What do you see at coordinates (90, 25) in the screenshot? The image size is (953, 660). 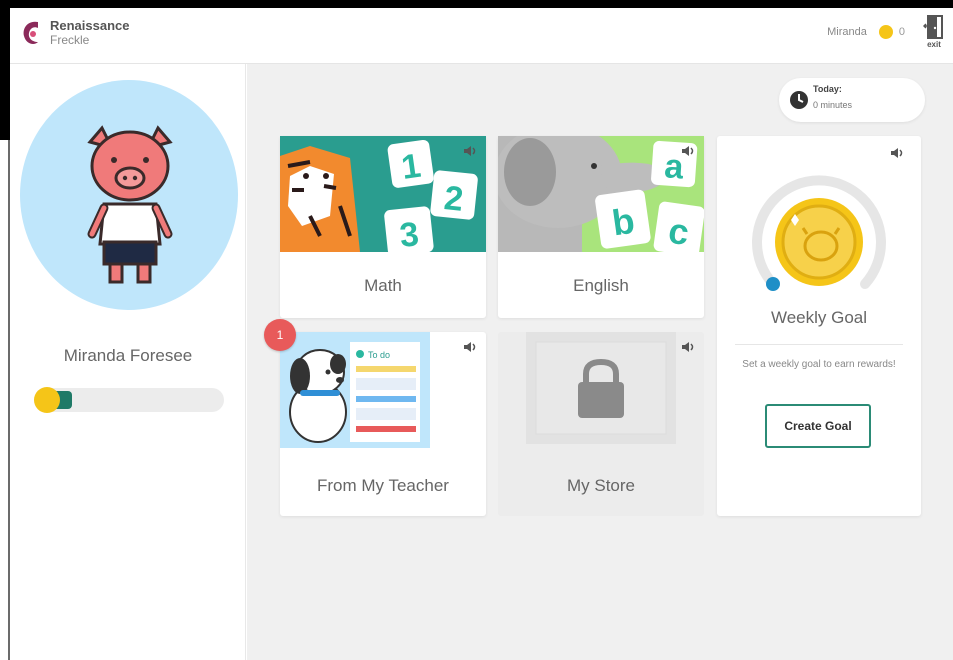 I see `brand-name: Renaissance` at bounding box center [90, 25].